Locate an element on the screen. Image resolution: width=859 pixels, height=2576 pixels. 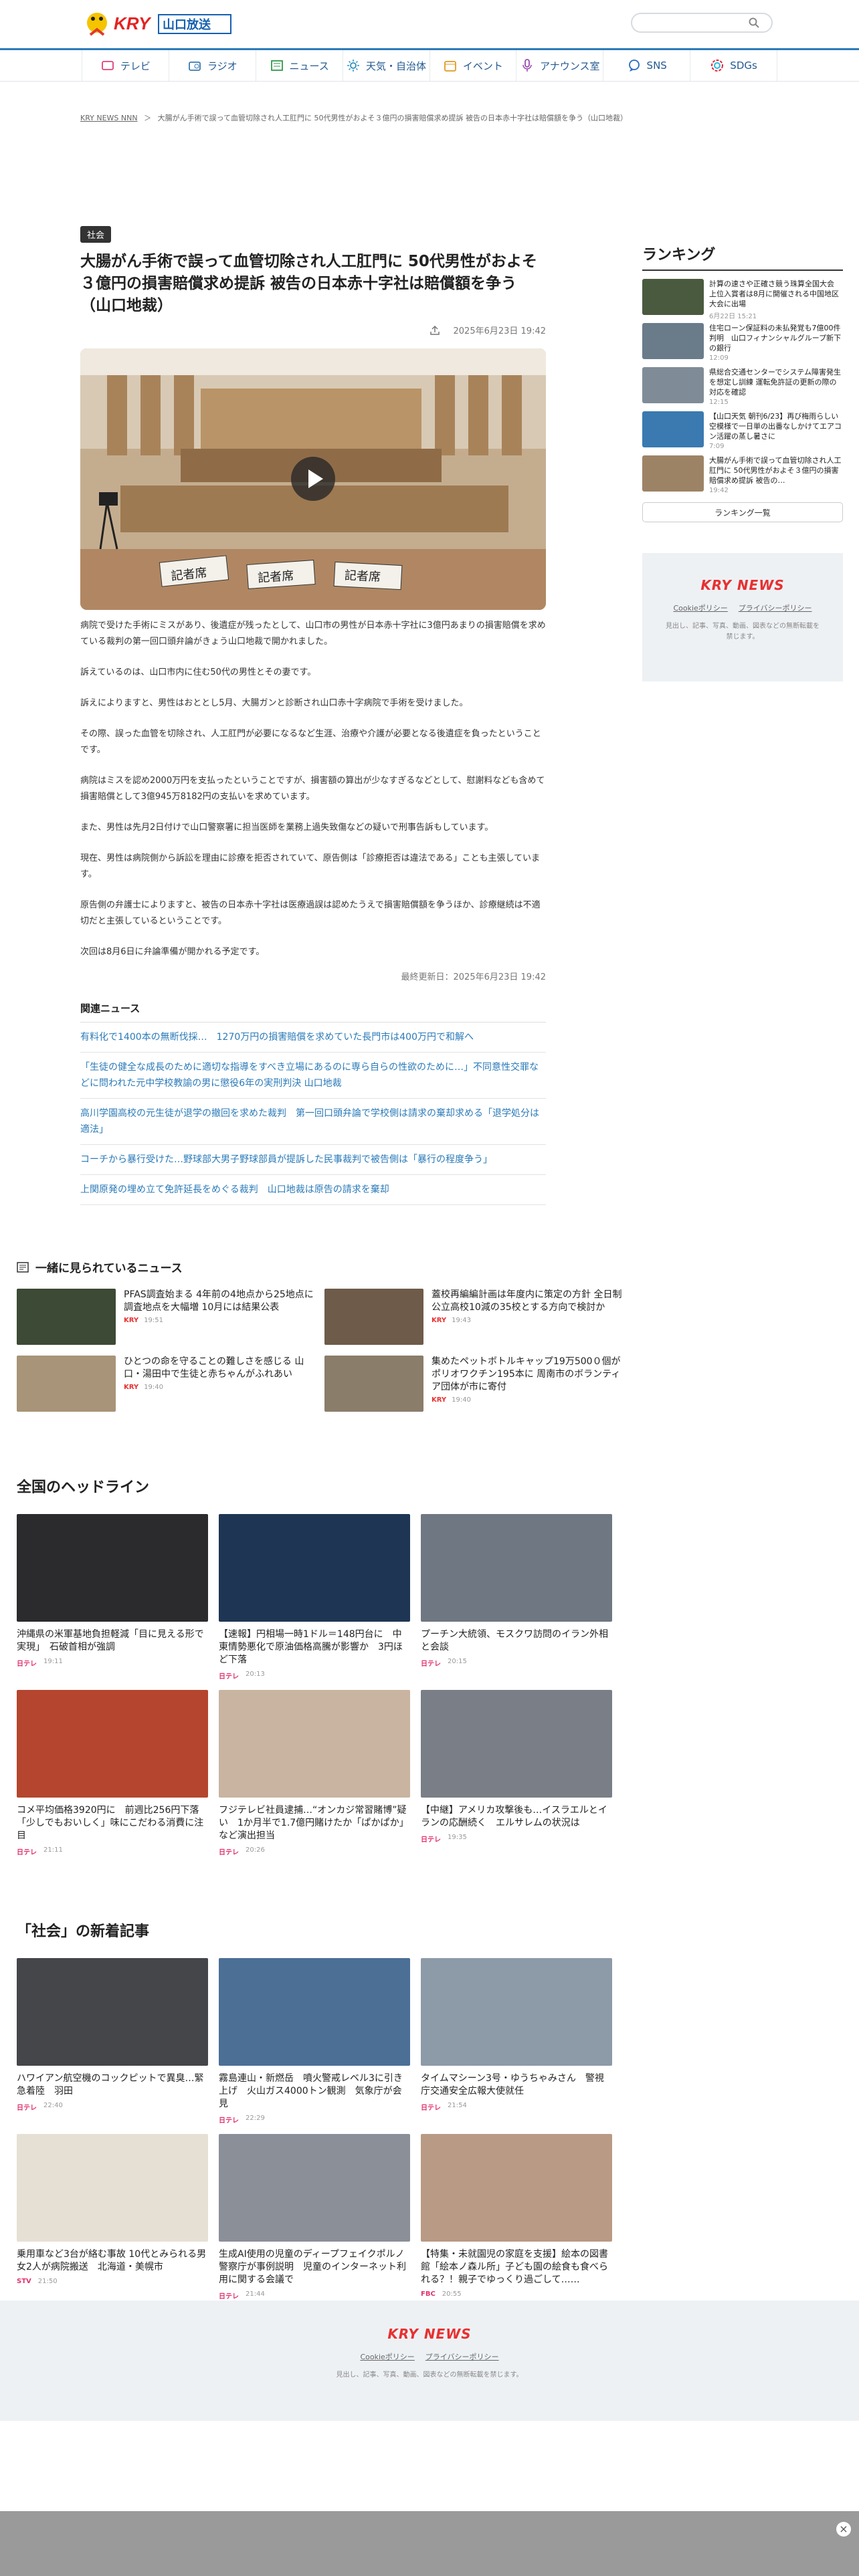
source-badge: 日テレ is located at coordinates (229, 2121).